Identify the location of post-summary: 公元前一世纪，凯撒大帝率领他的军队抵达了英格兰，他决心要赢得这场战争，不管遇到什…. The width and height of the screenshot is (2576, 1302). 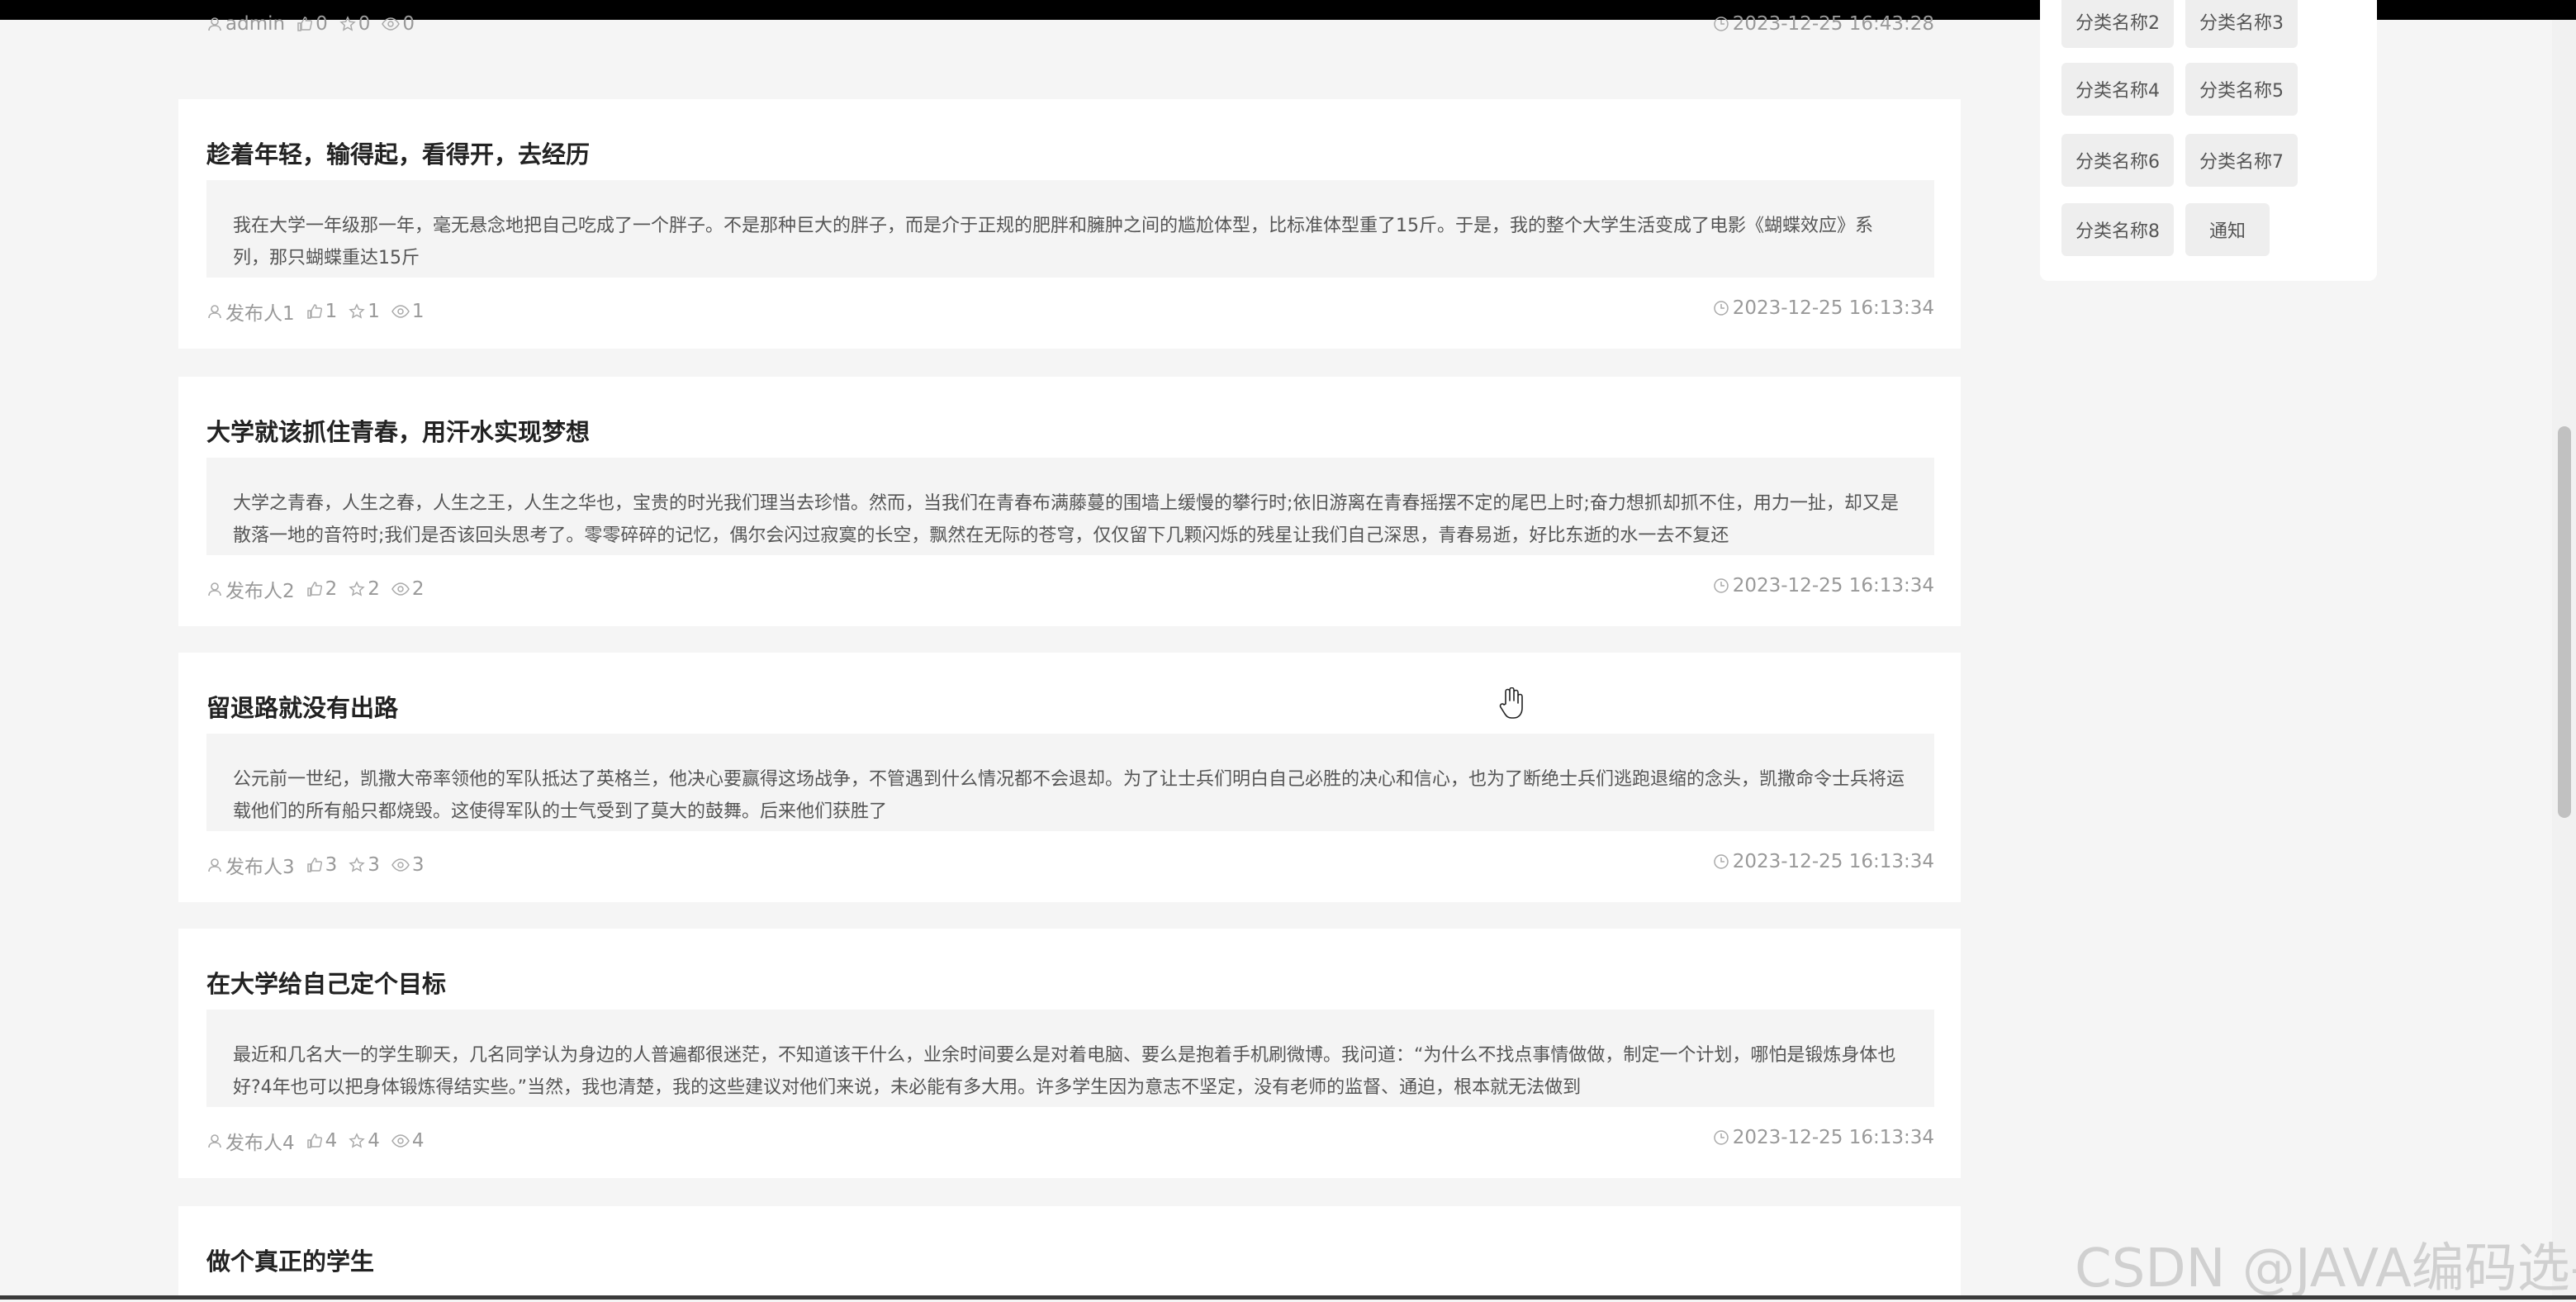
(1070, 782).